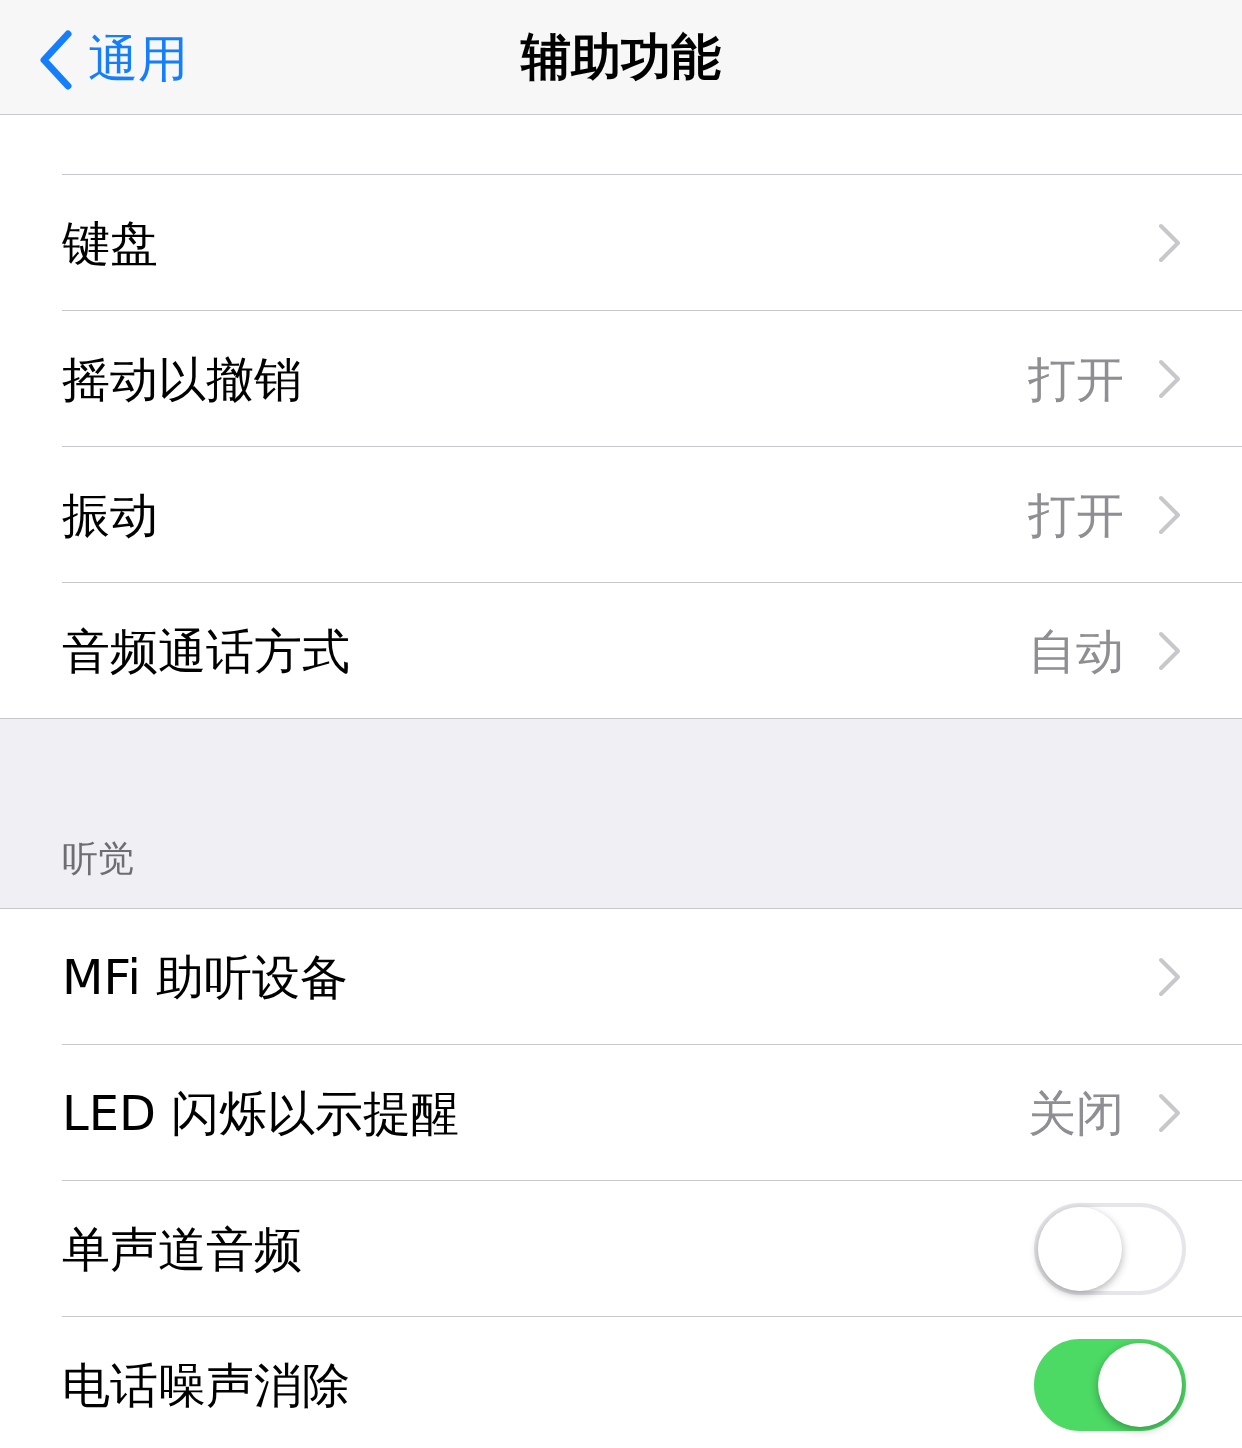  What do you see at coordinates (621, 650) in the screenshot?
I see `settings-row: 音频通话方式 自动` at bounding box center [621, 650].